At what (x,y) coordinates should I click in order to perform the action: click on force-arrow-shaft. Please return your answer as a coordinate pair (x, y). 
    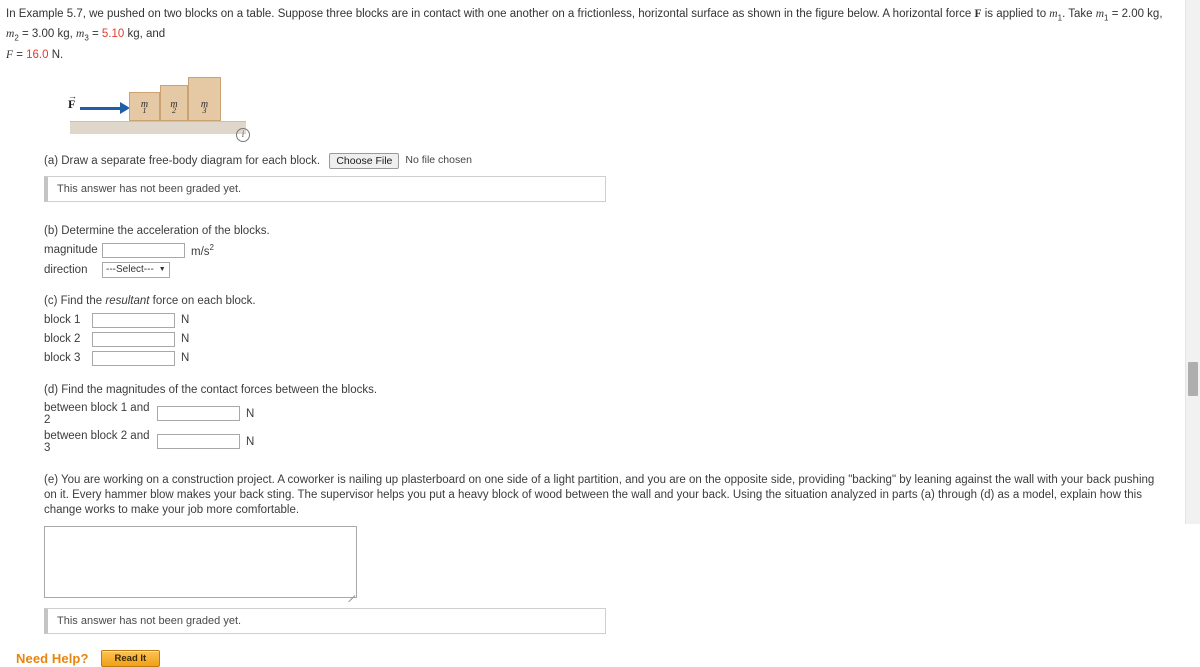
    Looking at the image, I should click on (102, 108).